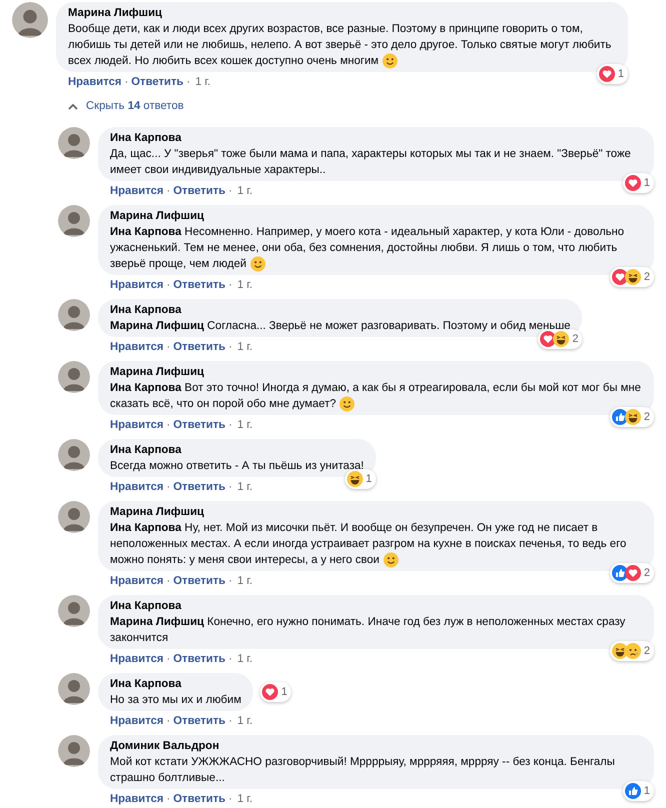 Image resolution: width=666 pixels, height=808 pixels. What do you see at coordinates (376, 746) in the screenshot?
I see `author-name: Доминик Вальдрон` at bounding box center [376, 746].